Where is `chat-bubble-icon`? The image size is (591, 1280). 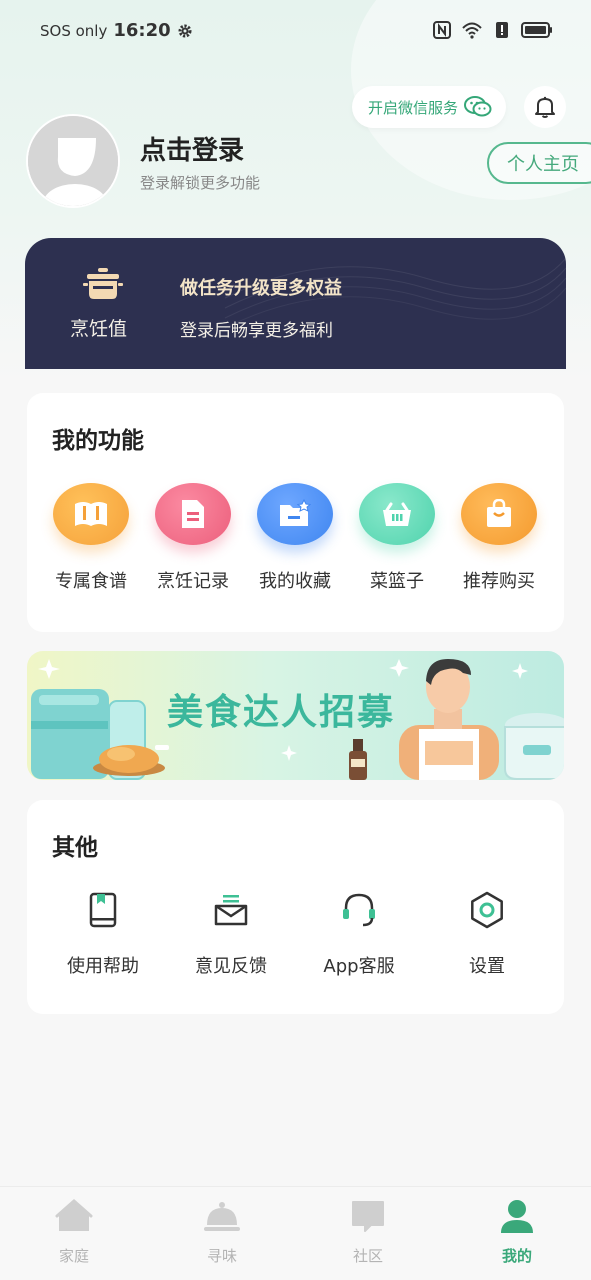 chat-bubble-icon is located at coordinates (368, 1216).